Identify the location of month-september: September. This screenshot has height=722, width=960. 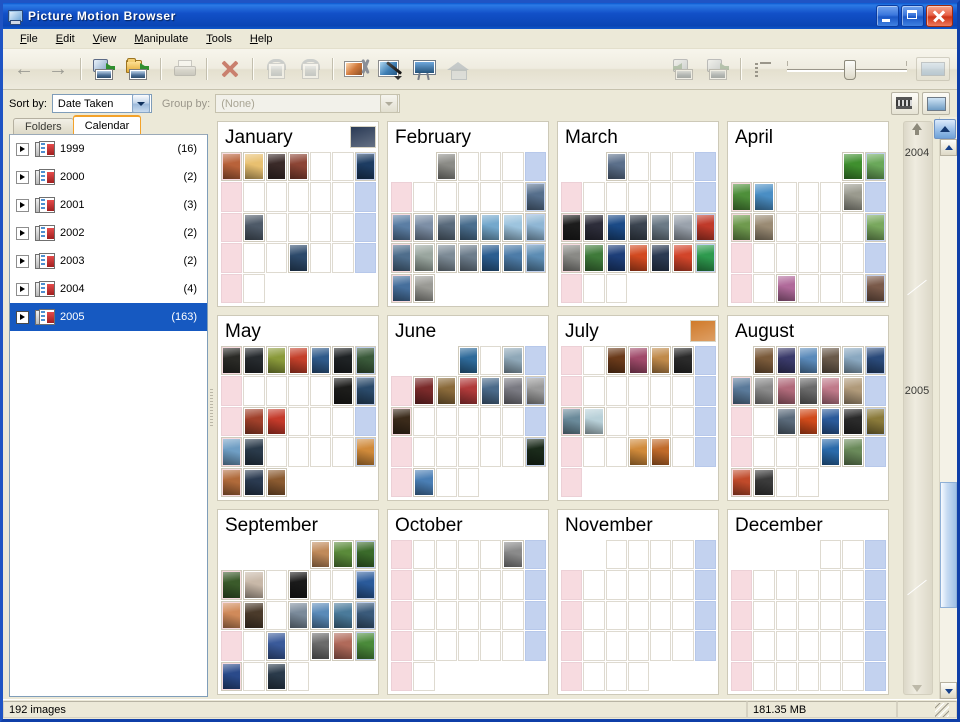
(298, 602).